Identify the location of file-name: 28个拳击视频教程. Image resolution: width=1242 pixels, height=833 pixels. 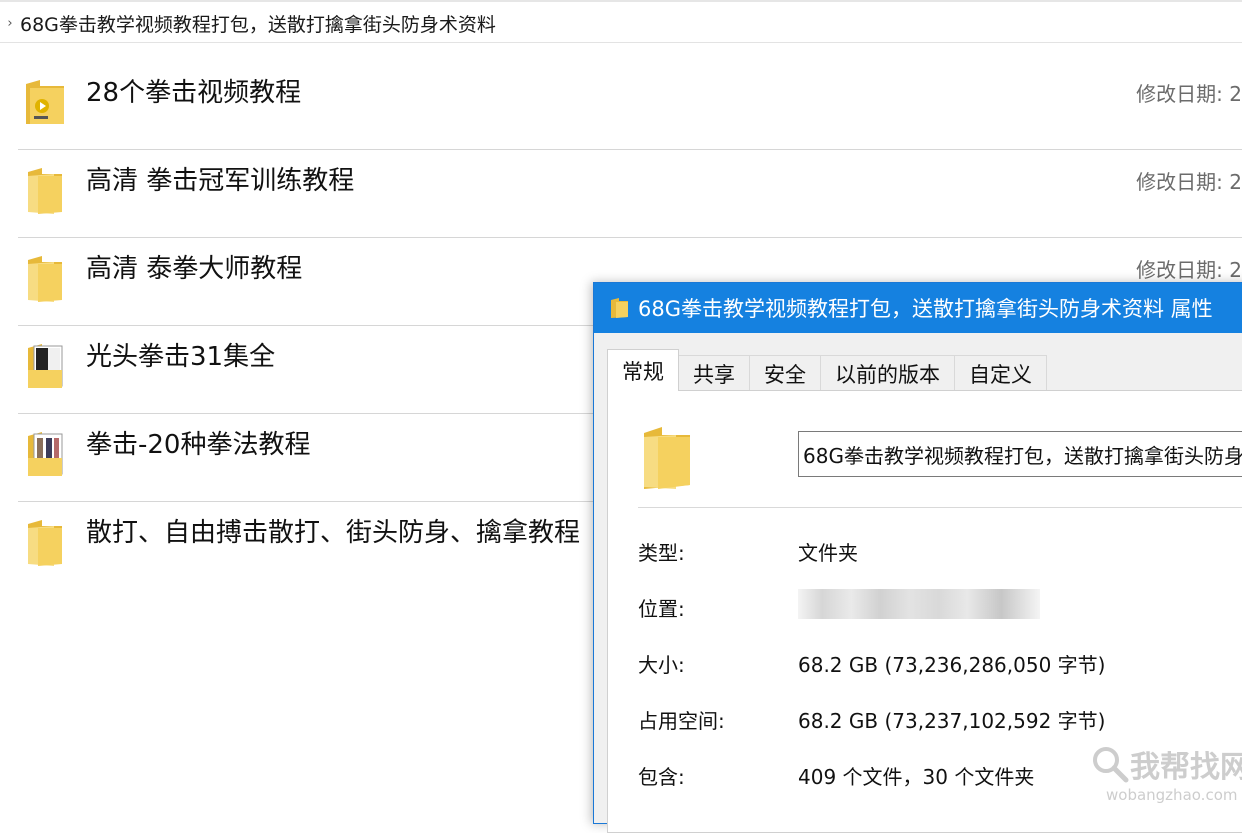
(194, 93).